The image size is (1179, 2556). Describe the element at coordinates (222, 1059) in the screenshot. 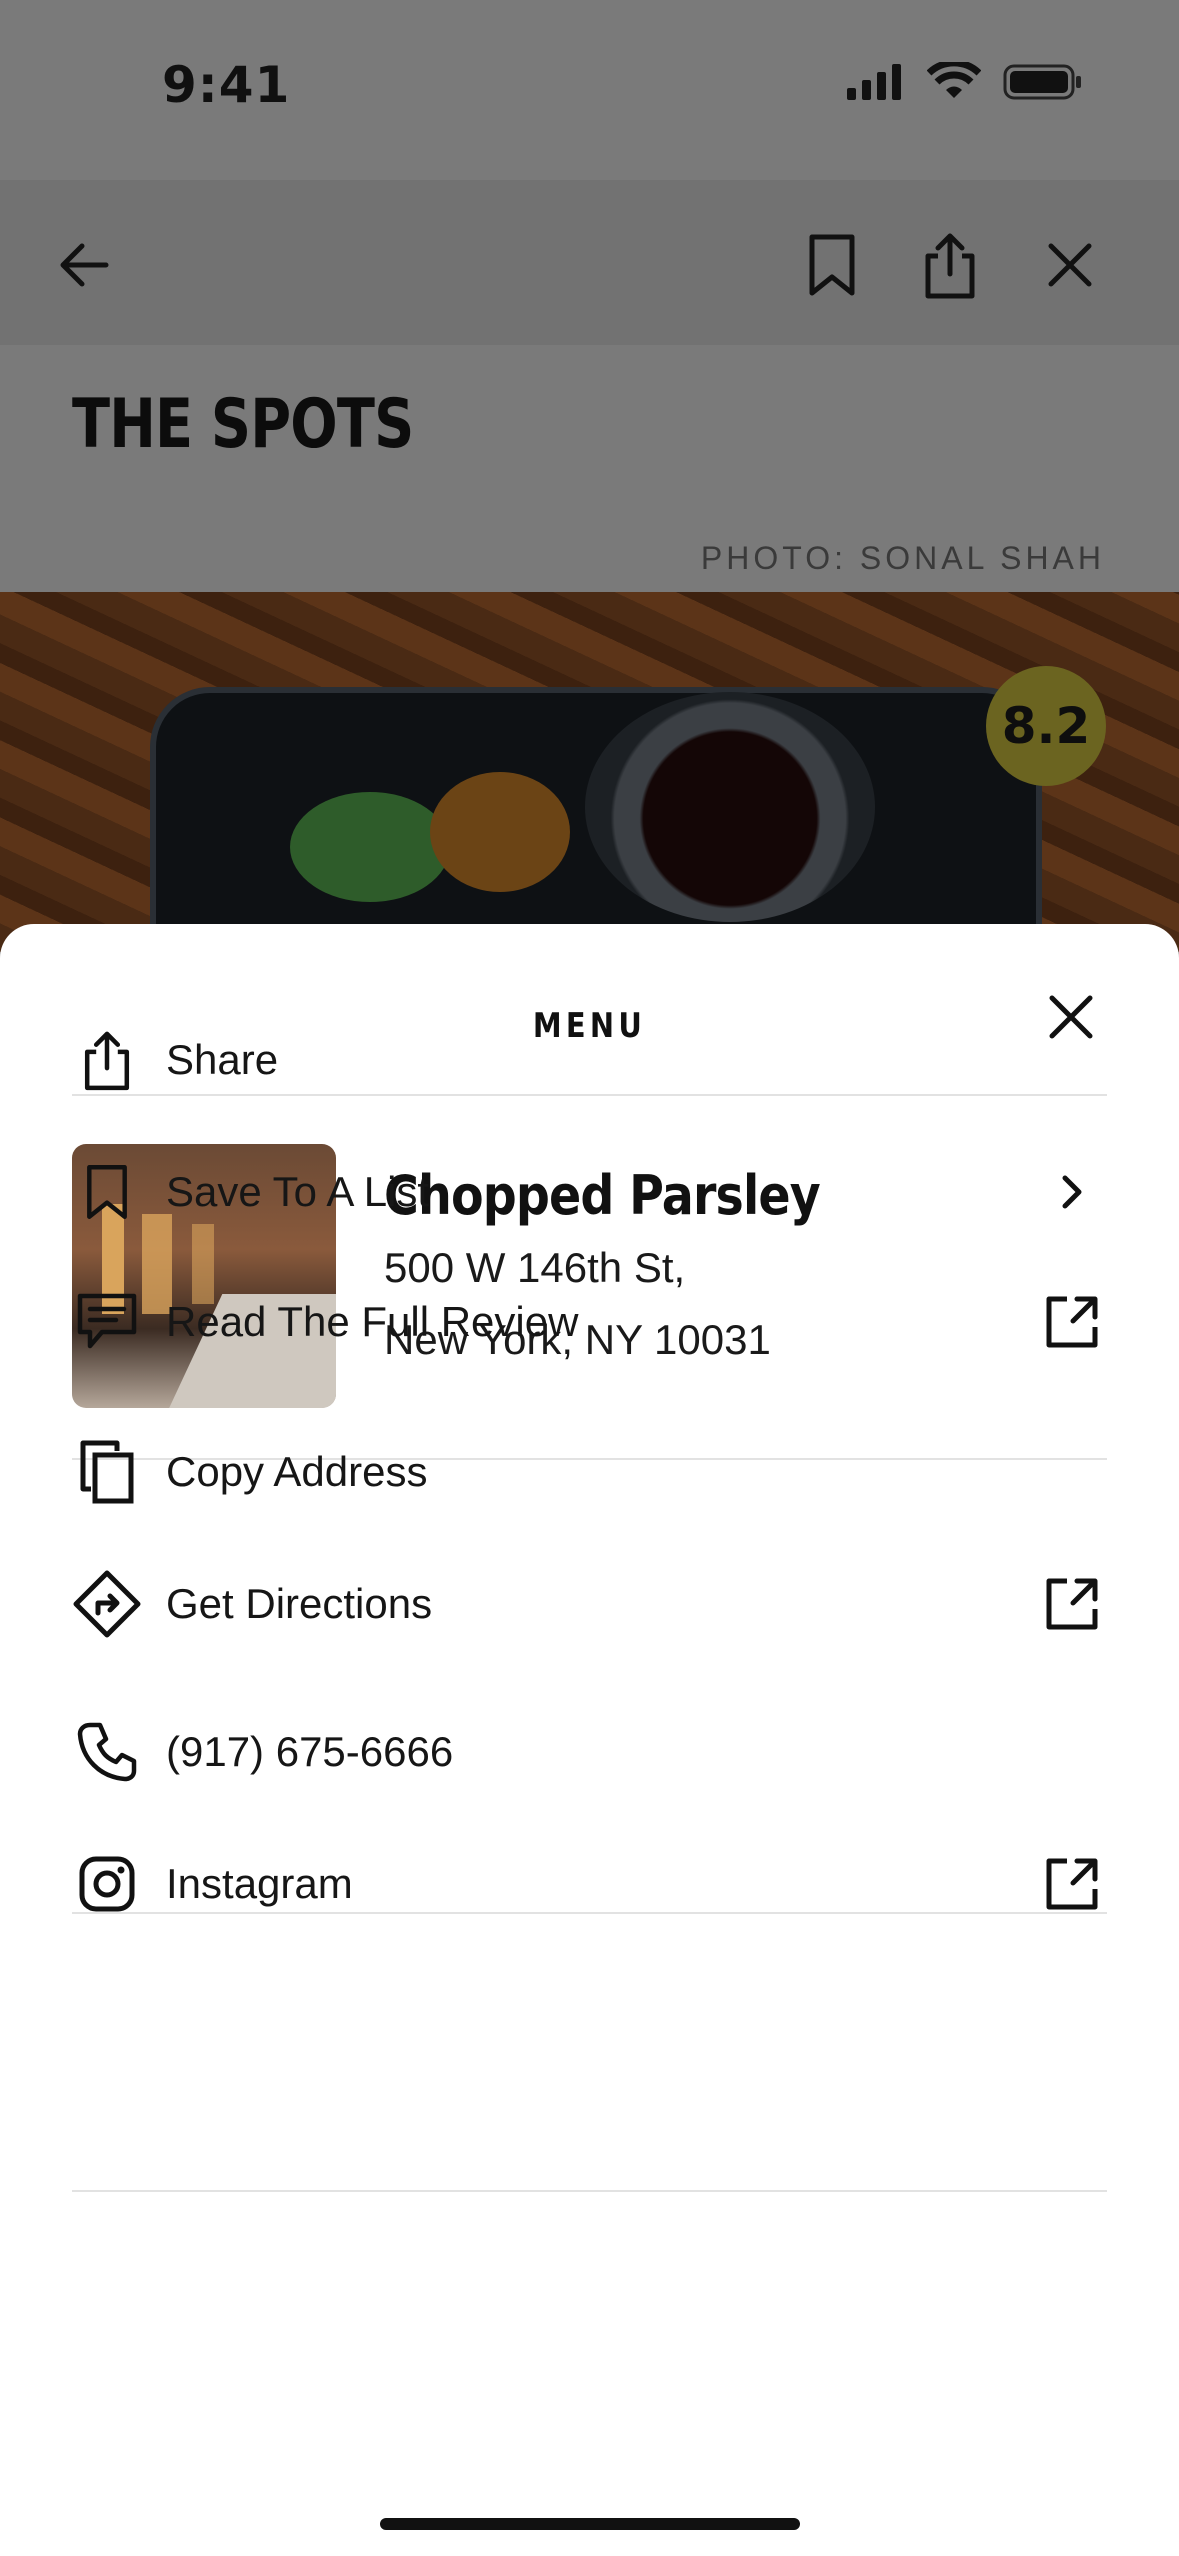

I see `menu-item-label: Share` at that location.